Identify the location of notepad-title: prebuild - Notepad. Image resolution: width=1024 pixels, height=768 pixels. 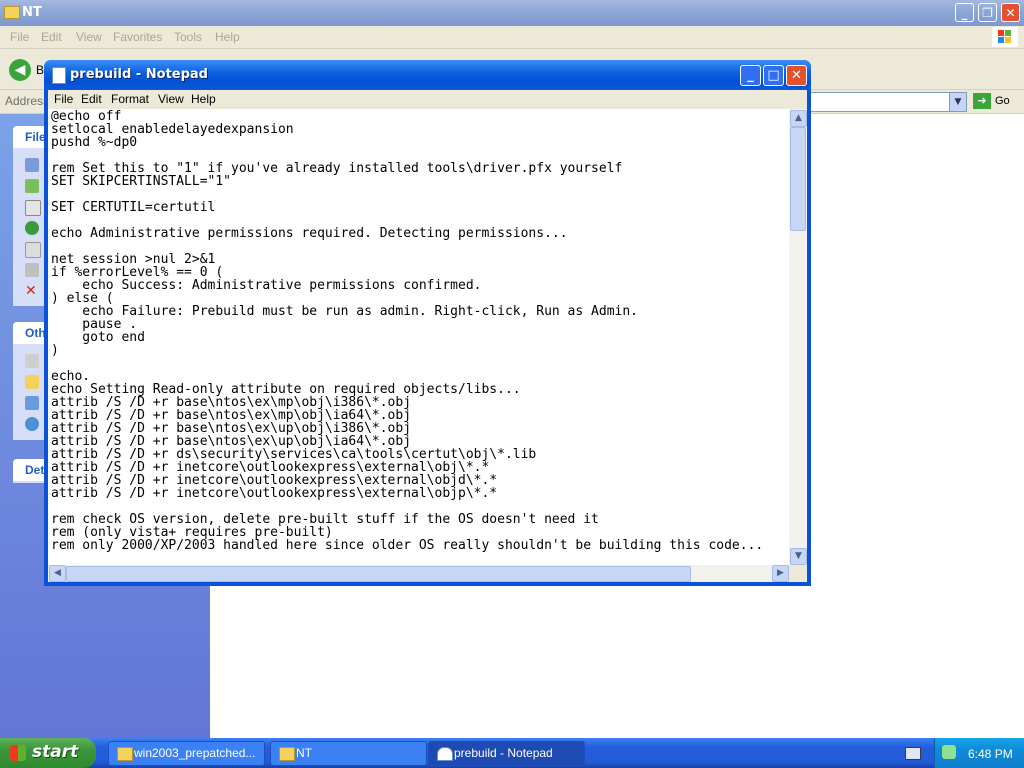
(139, 74).